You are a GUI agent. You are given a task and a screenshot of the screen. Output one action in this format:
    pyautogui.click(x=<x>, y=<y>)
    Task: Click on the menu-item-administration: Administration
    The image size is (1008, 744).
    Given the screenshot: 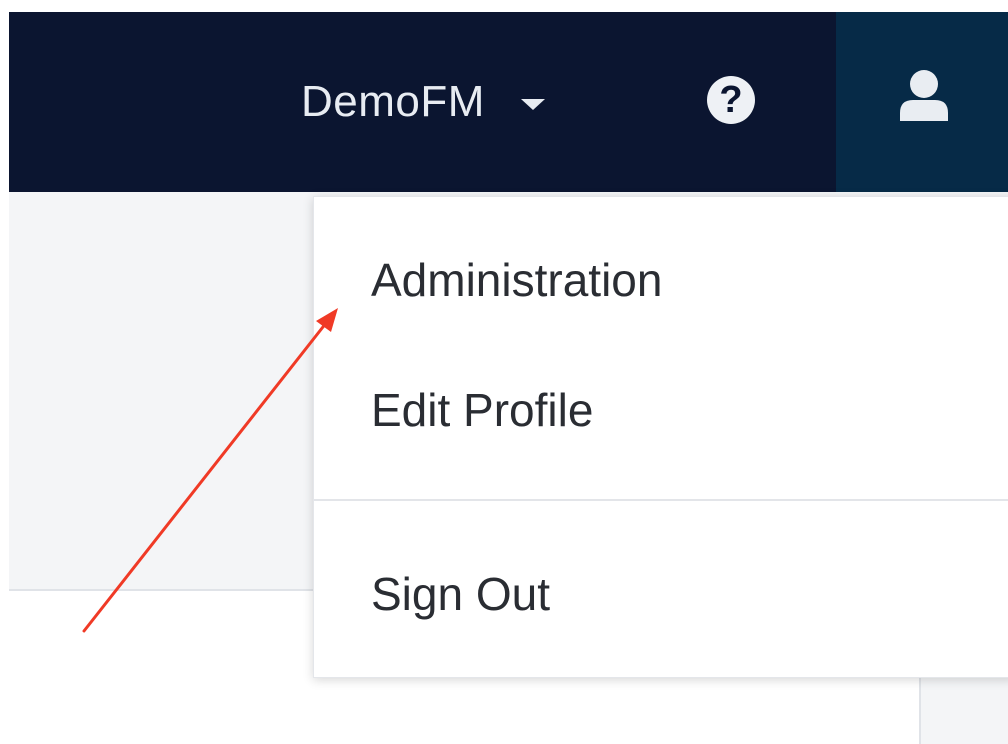 What is the action you would take?
    pyautogui.click(x=516, y=280)
    